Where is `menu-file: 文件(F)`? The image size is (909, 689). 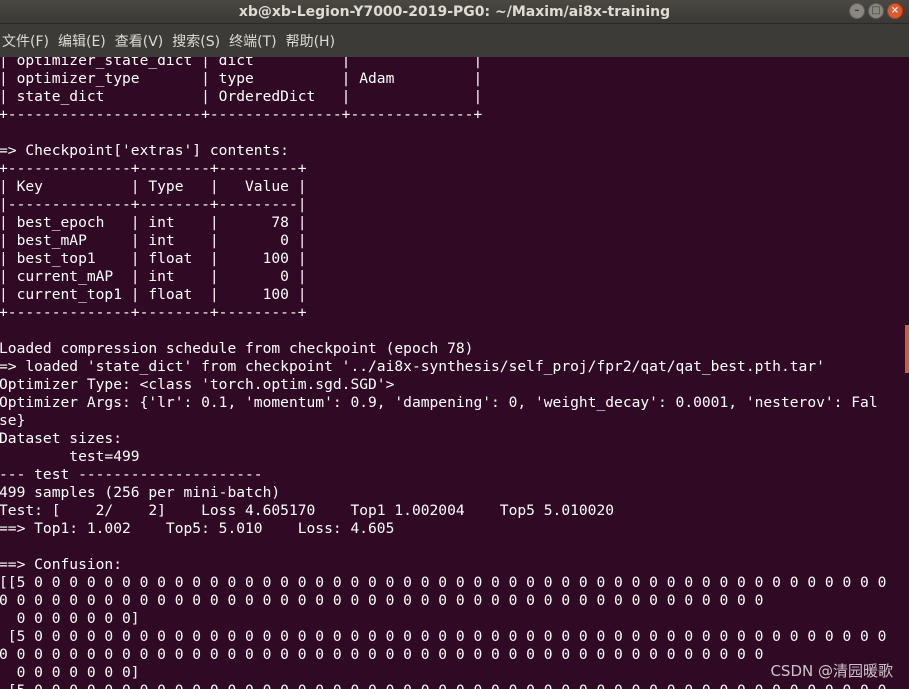 menu-file: 文件(F) is located at coordinates (27, 41).